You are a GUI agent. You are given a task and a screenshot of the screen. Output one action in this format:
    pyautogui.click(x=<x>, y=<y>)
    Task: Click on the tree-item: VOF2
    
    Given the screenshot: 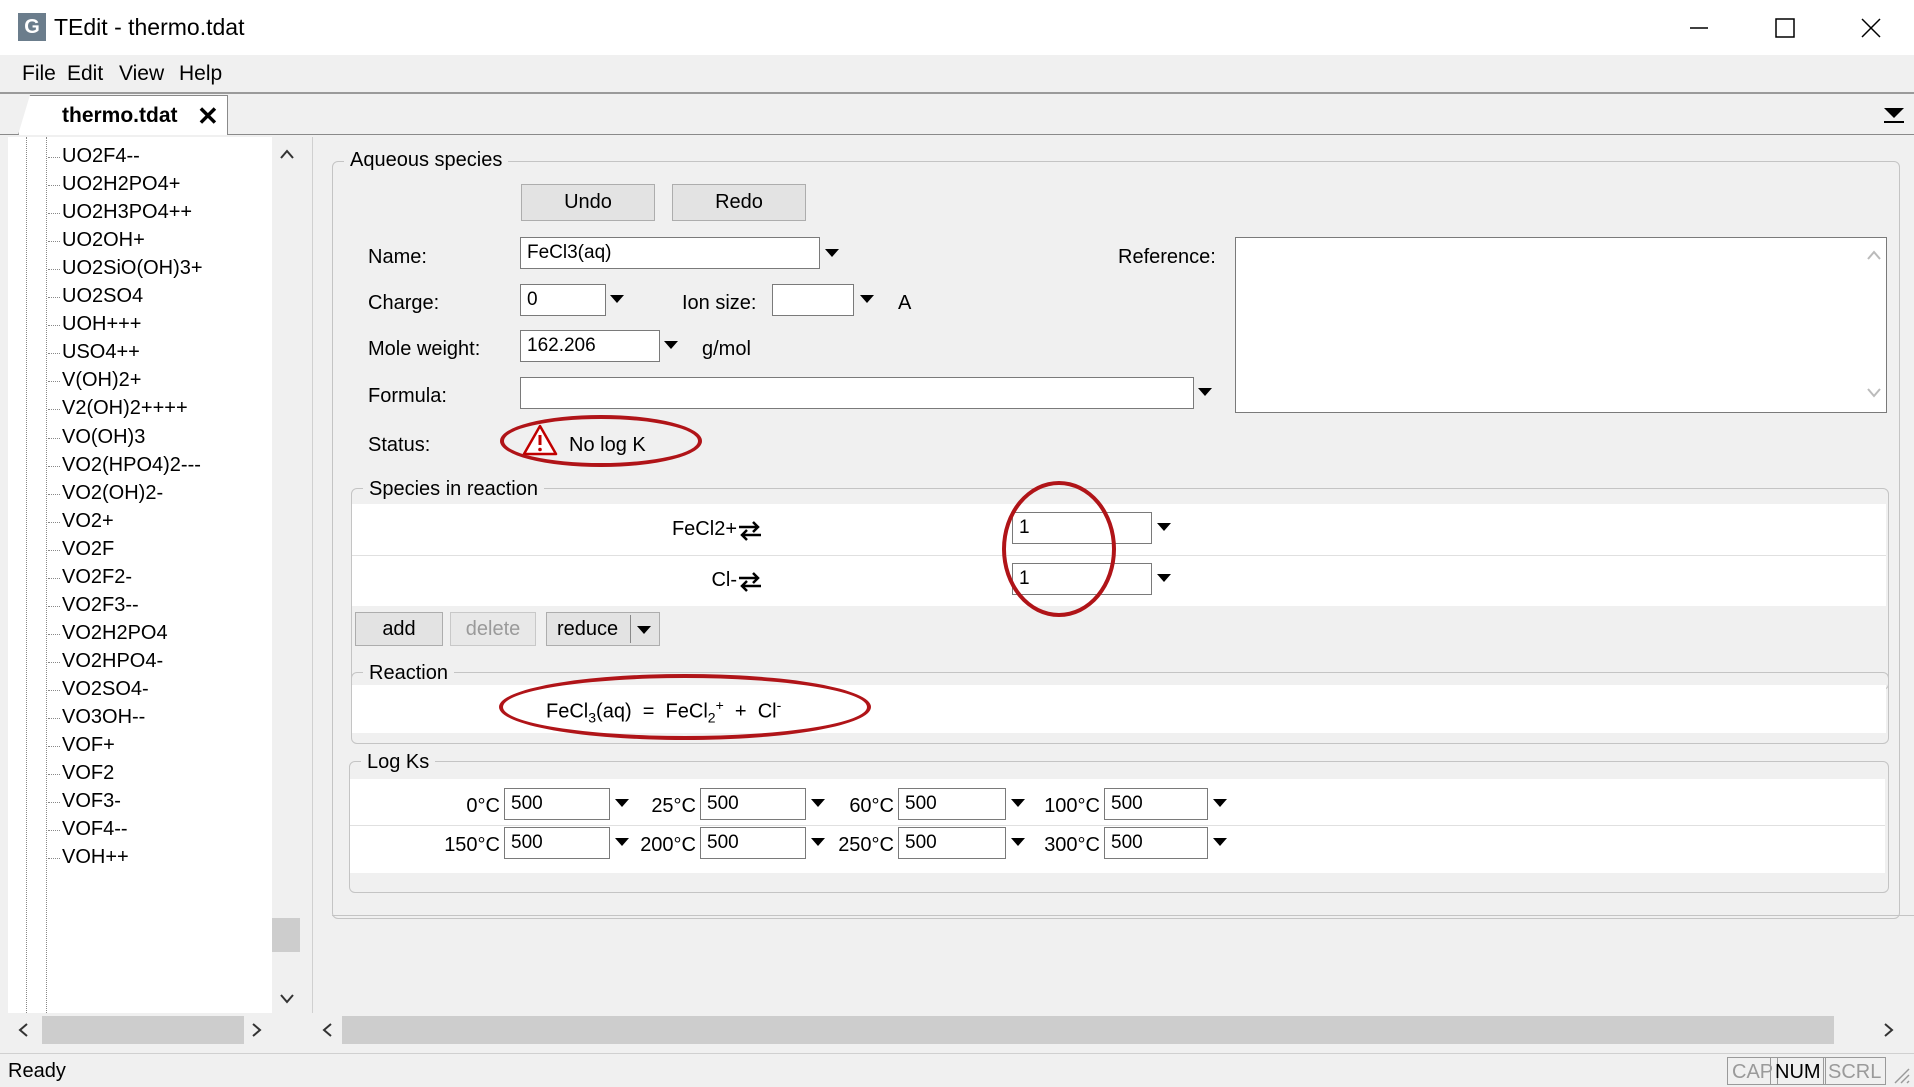 What is the action you would take?
    pyautogui.click(x=88, y=773)
    